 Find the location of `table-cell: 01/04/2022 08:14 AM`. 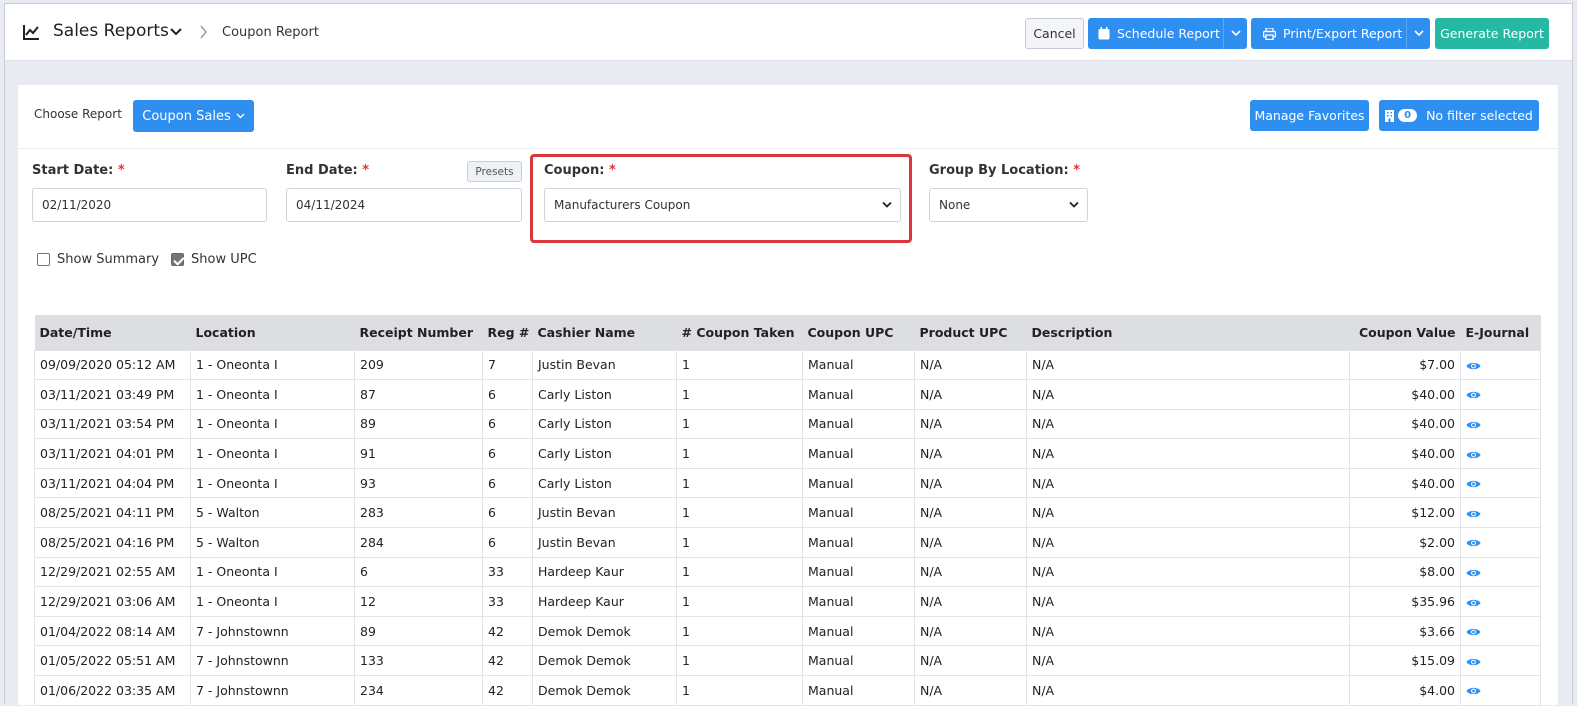

table-cell: 01/04/2022 08:14 AM is located at coordinates (112, 631).